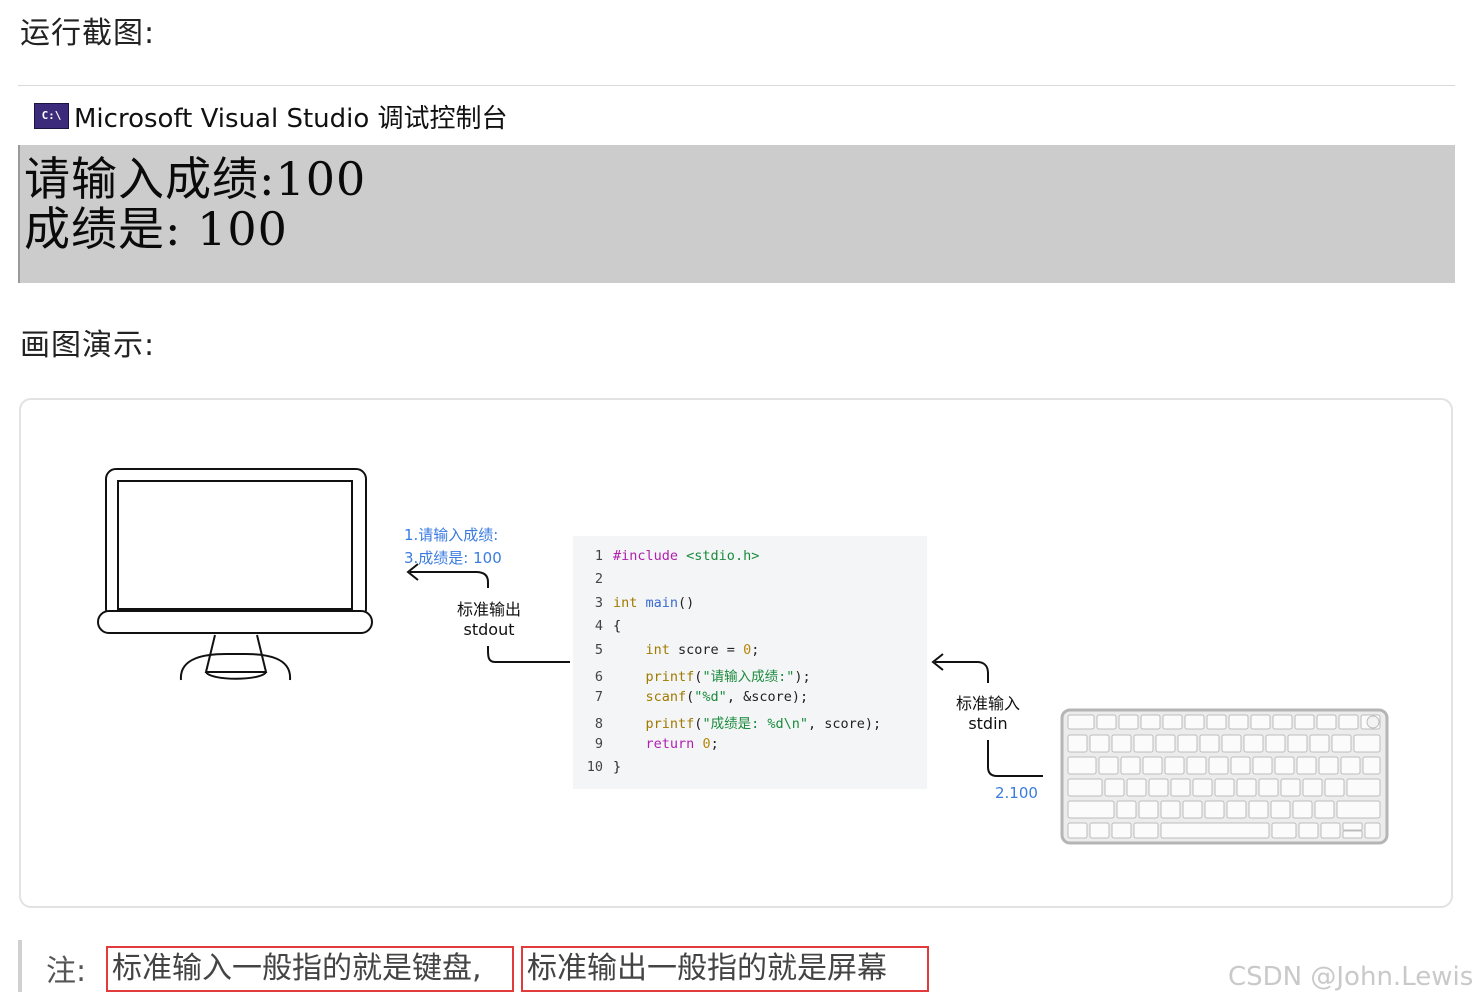 The height and width of the screenshot is (1004, 1478). I want to click on heading-drawing-demo: 画图演示:, so click(88, 345).